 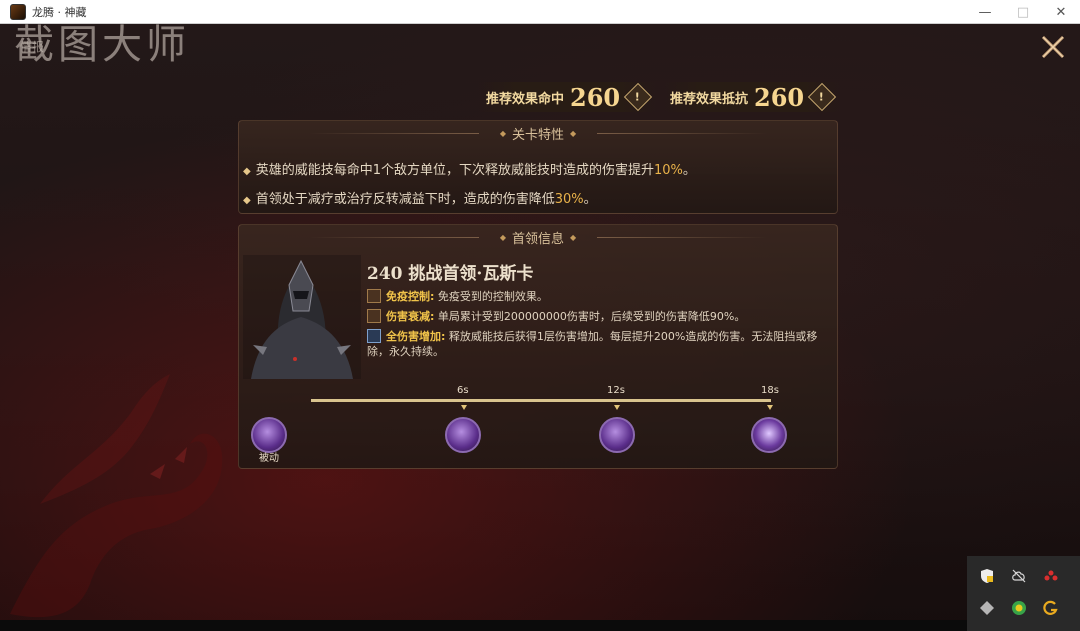 I want to click on panel-title: 首领信息, so click(x=537, y=239).